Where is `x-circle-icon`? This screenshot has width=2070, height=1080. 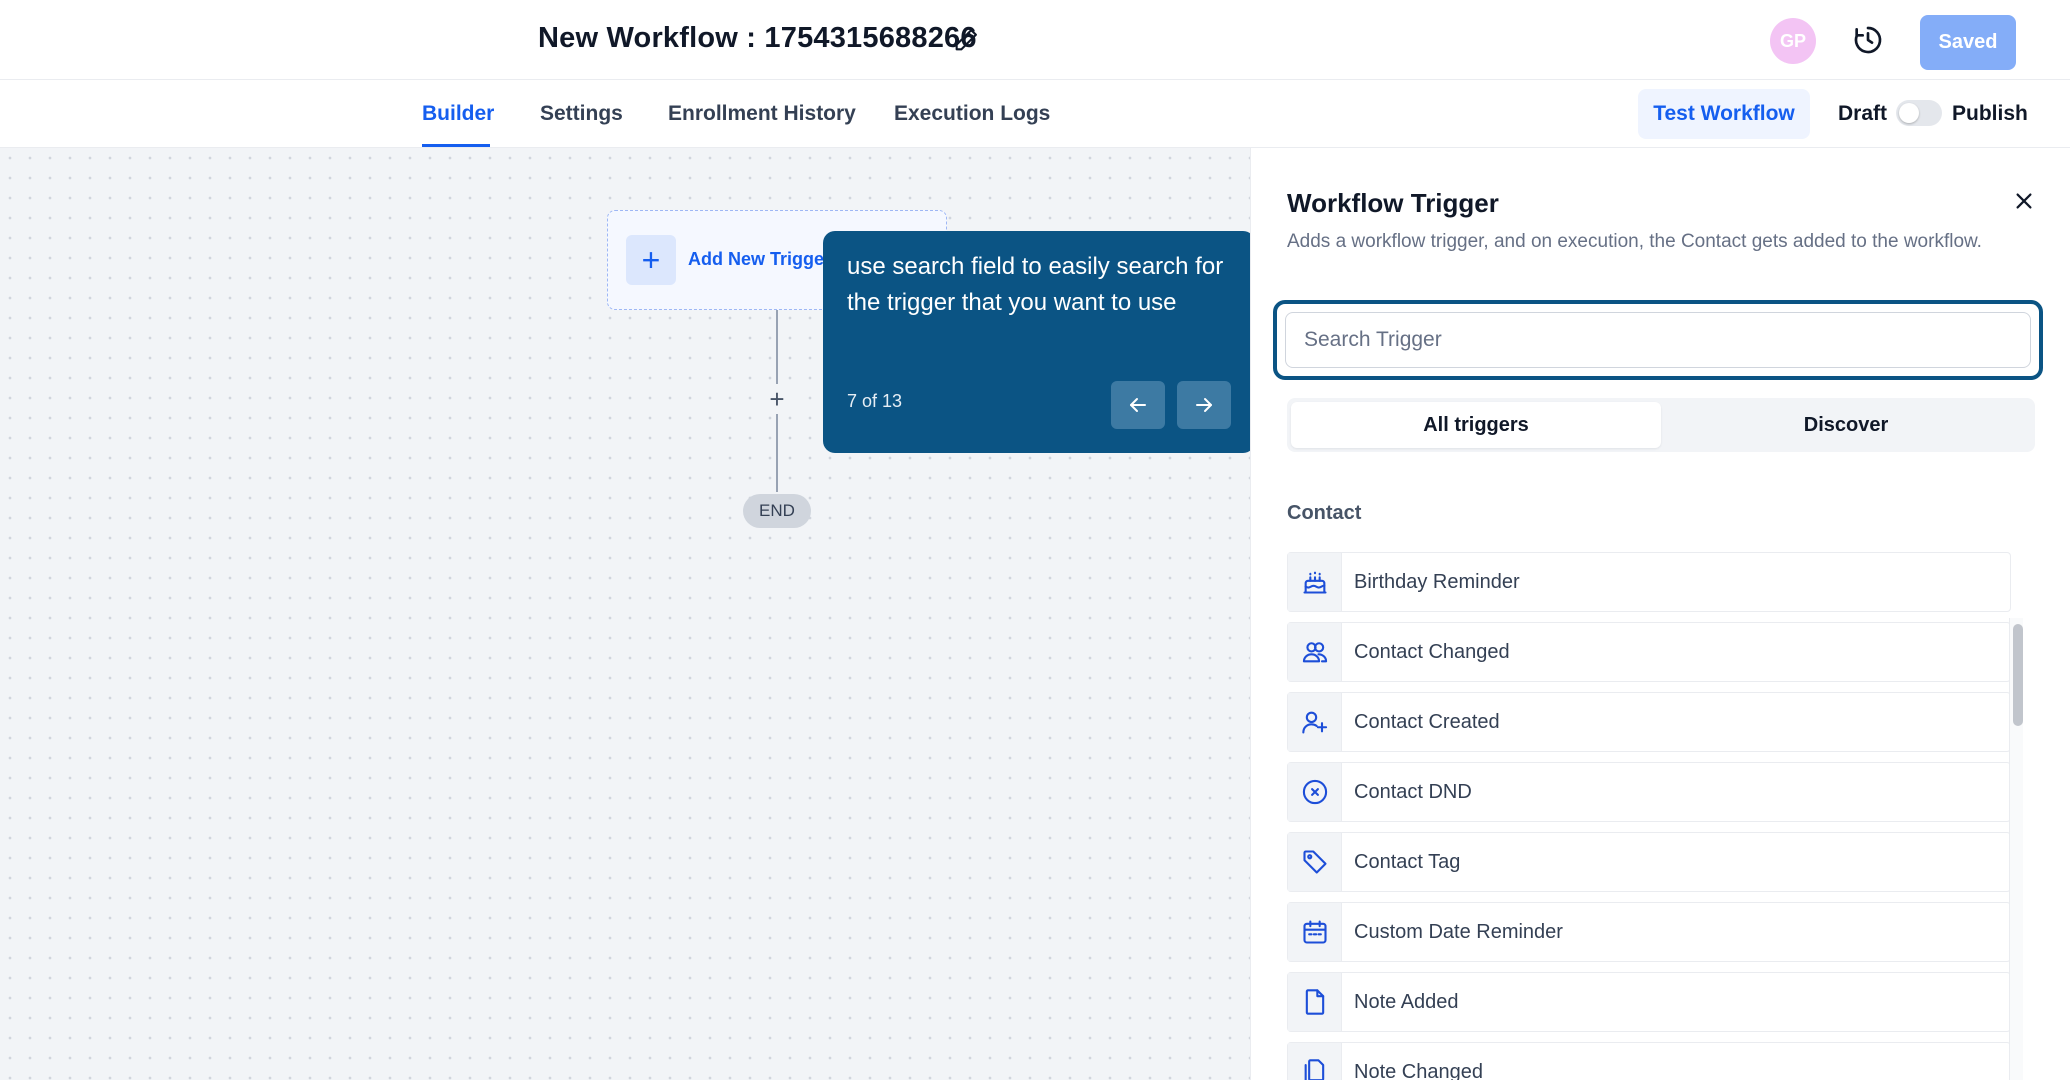
x-circle-icon is located at coordinates (1315, 792).